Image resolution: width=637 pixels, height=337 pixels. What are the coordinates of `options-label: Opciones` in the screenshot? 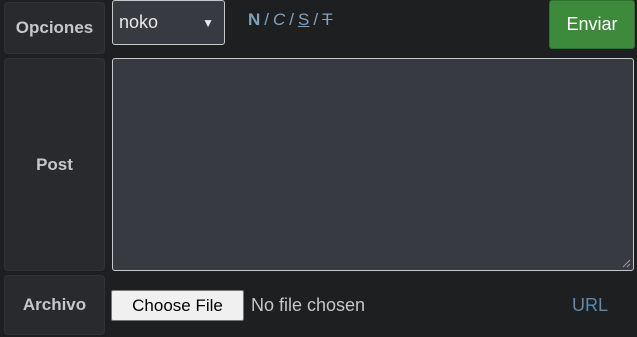 It's located at (54, 28).